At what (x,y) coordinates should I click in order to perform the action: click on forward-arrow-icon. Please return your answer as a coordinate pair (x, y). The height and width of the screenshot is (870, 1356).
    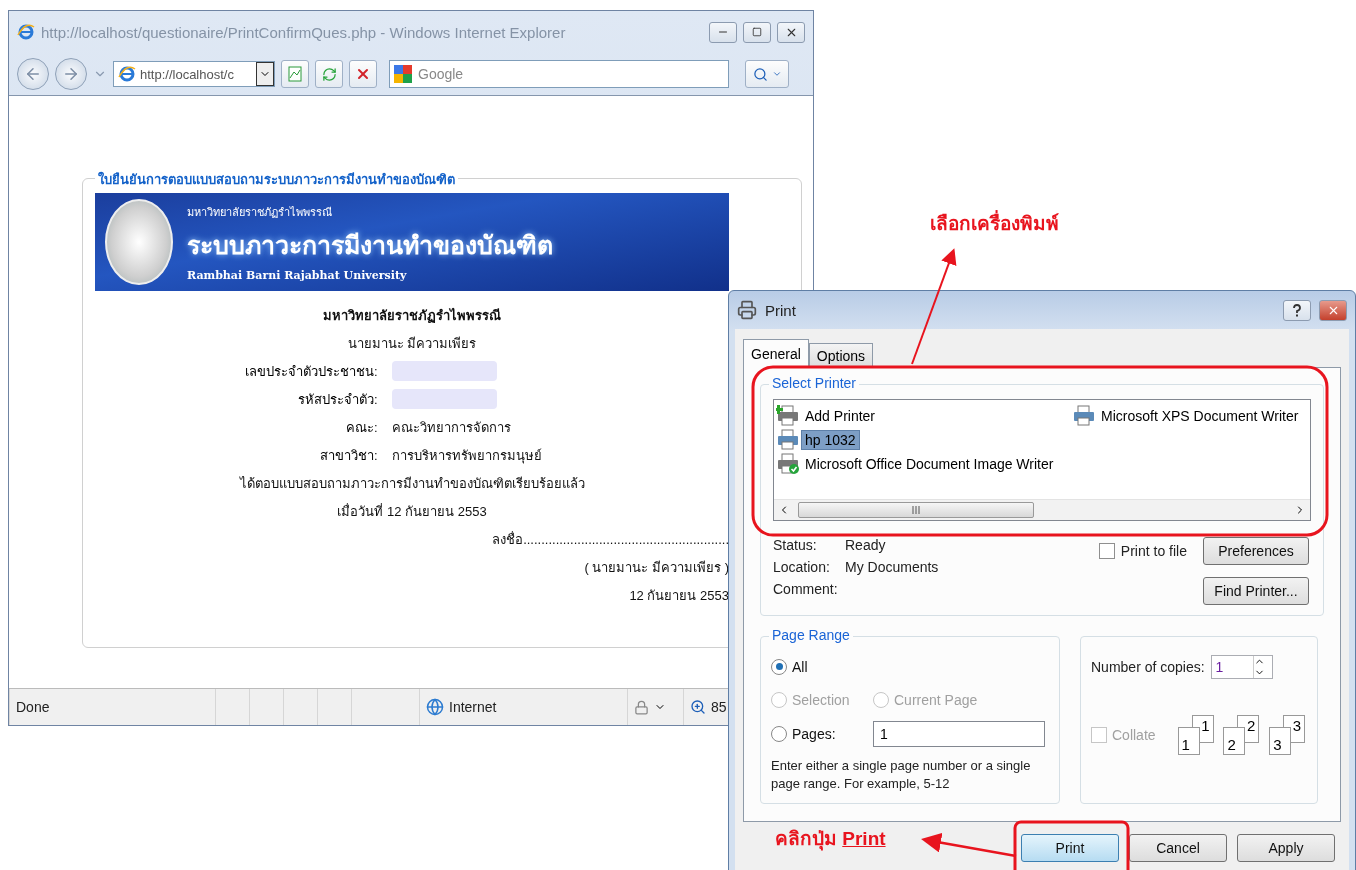
    Looking at the image, I should click on (71, 74).